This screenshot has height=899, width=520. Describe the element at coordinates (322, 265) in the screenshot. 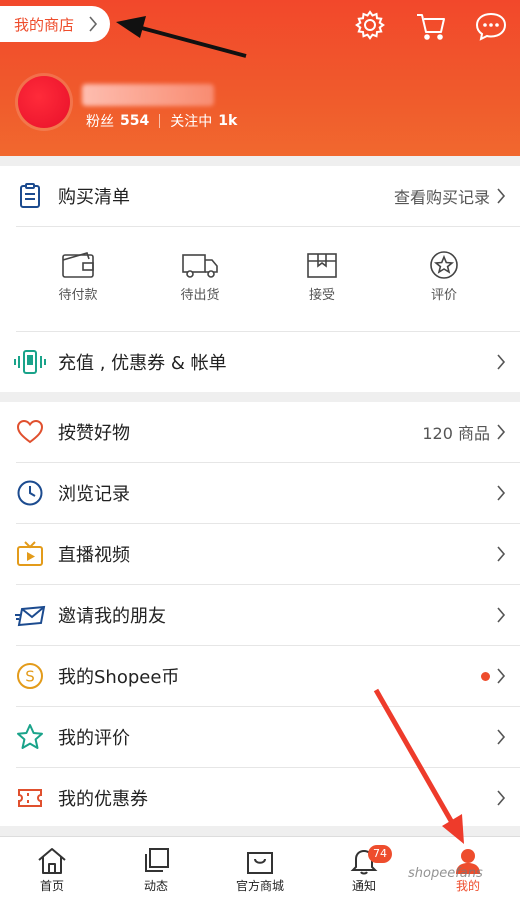

I see `box-icon` at that location.